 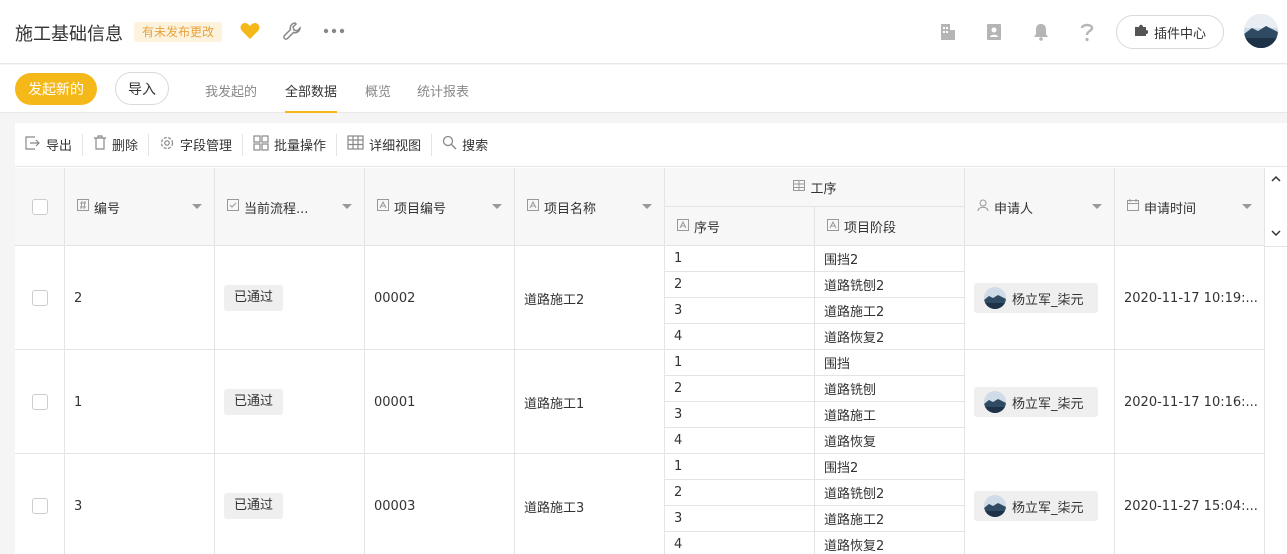 What do you see at coordinates (870, 228) in the screenshot?
I see `column-header-label: 项目阶段` at bounding box center [870, 228].